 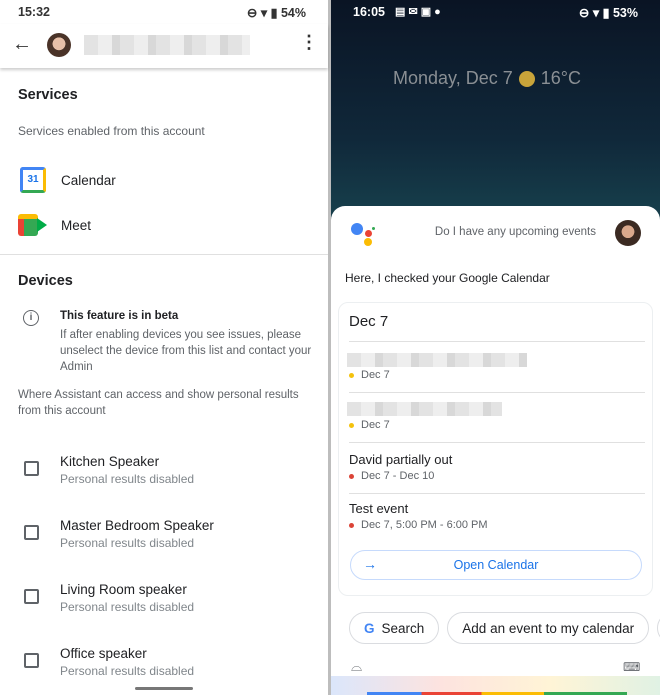 I want to click on checkbox-kitchen-speaker, so click(x=31, y=468).